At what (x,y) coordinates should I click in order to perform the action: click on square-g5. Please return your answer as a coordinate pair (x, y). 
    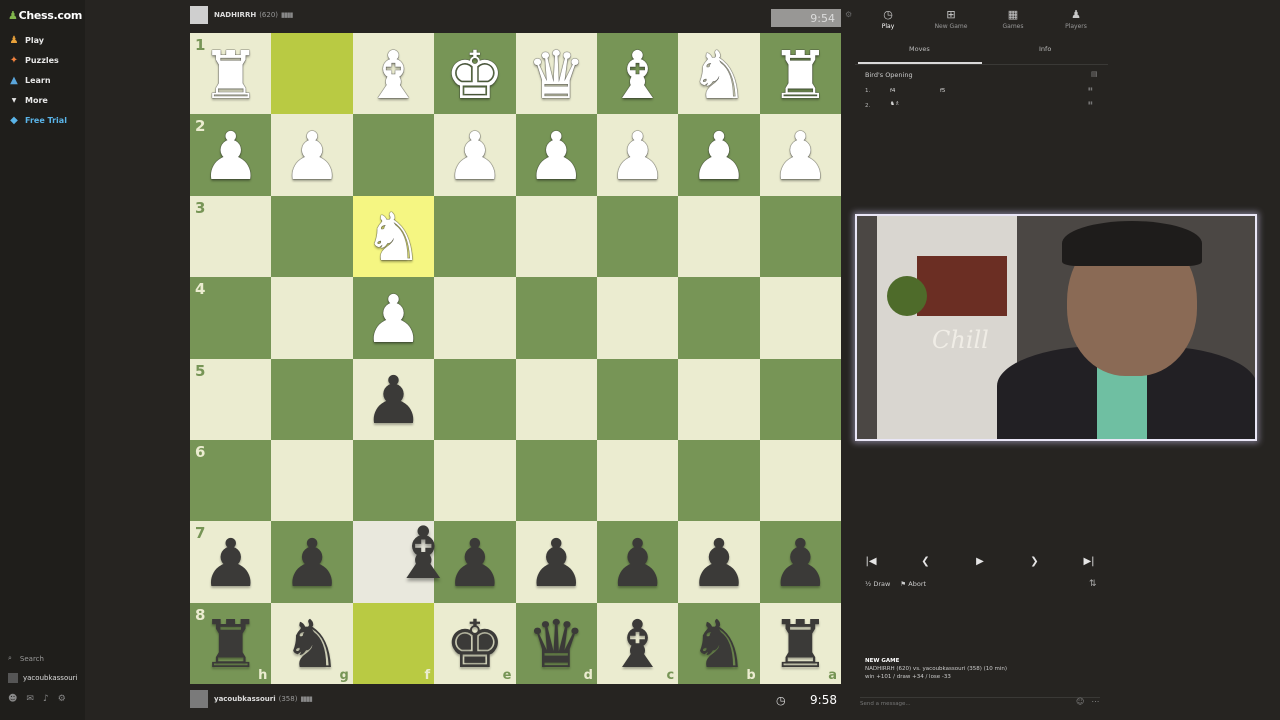
    Looking at the image, I should click on (312, 399).